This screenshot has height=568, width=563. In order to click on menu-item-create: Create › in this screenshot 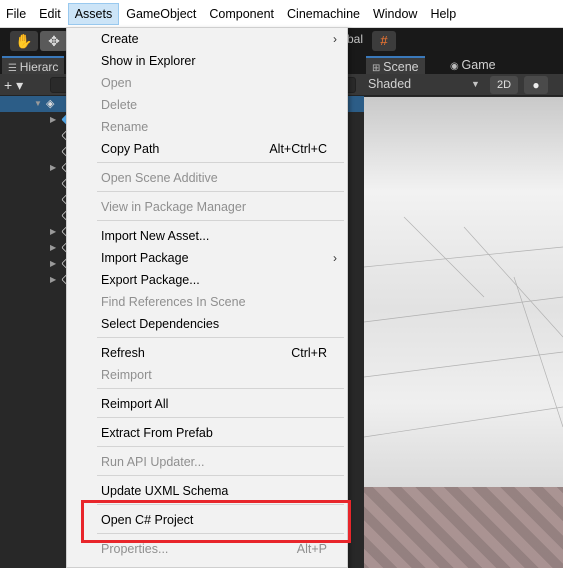, I will do `click(207, 39)`.